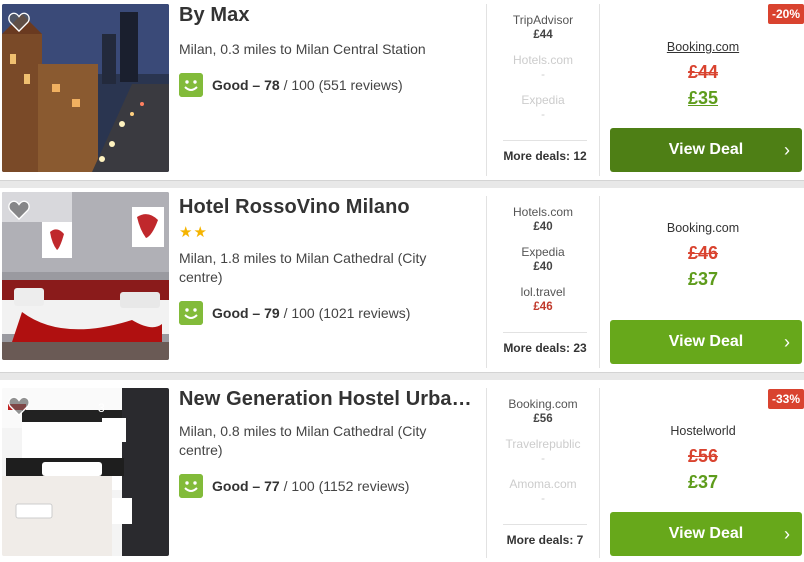 Image resolution: width=804 pixels, height=562 pixels. I want to click on alt-deal: Expedia £40, so click(543, 256).